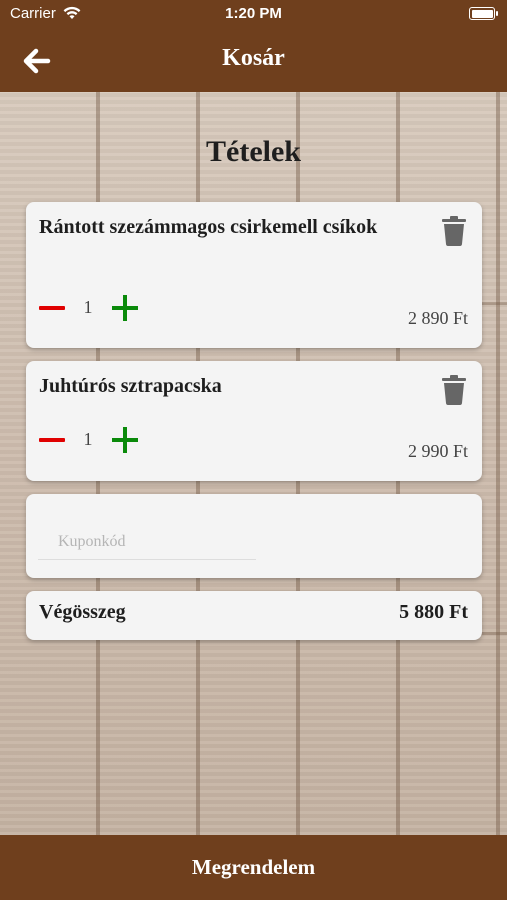  What do you see at coordinates (254, 615) in the screenshot?
I see `total-card: Végösszeg 5 880 Ft` at bounding box center [254, 615].